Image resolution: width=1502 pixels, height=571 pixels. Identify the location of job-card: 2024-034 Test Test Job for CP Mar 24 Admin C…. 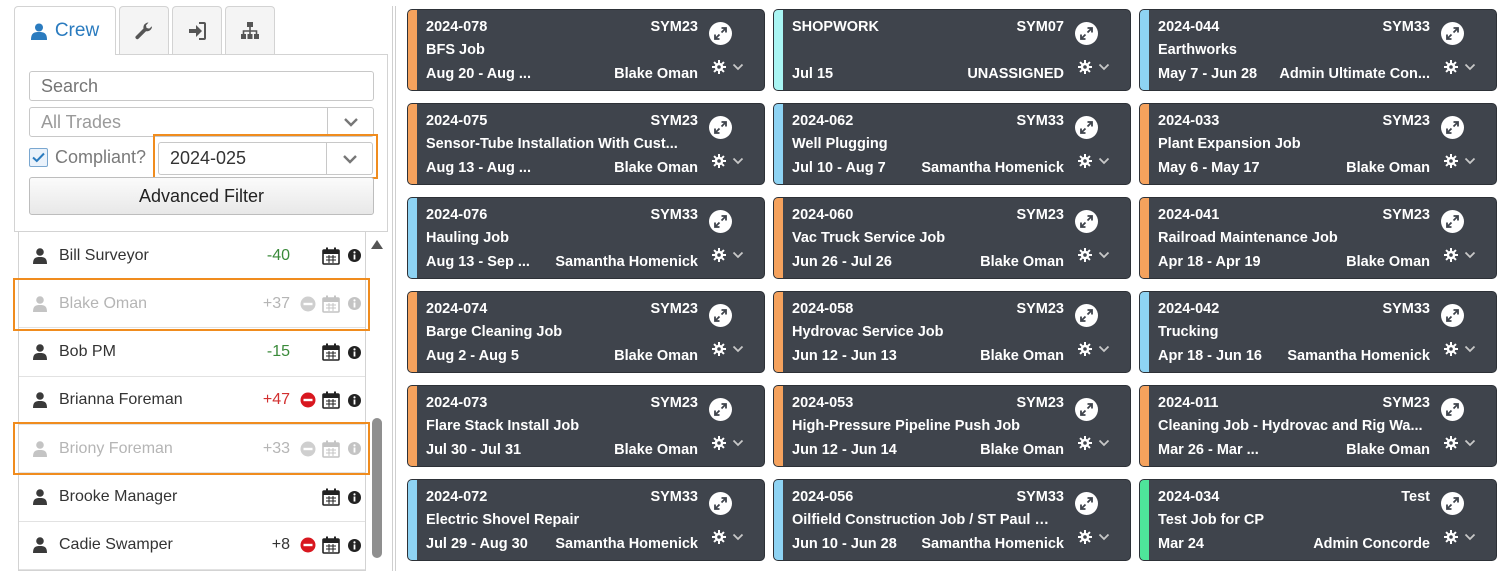
(1318, 520).